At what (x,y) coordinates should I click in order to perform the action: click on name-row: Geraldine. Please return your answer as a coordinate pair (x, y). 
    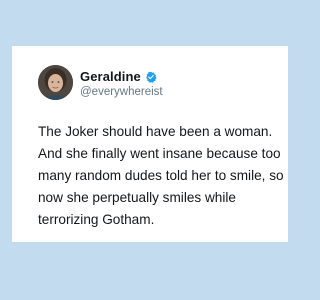
    Looking at the image, I should click on (118, 76).